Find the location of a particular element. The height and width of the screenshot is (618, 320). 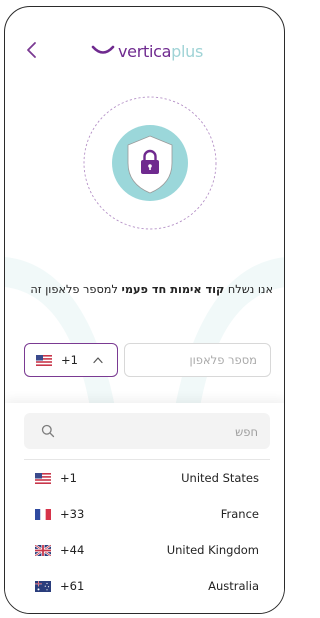

message-bold: קוד אימות חד פעמי is located at coordinates (173, 289).